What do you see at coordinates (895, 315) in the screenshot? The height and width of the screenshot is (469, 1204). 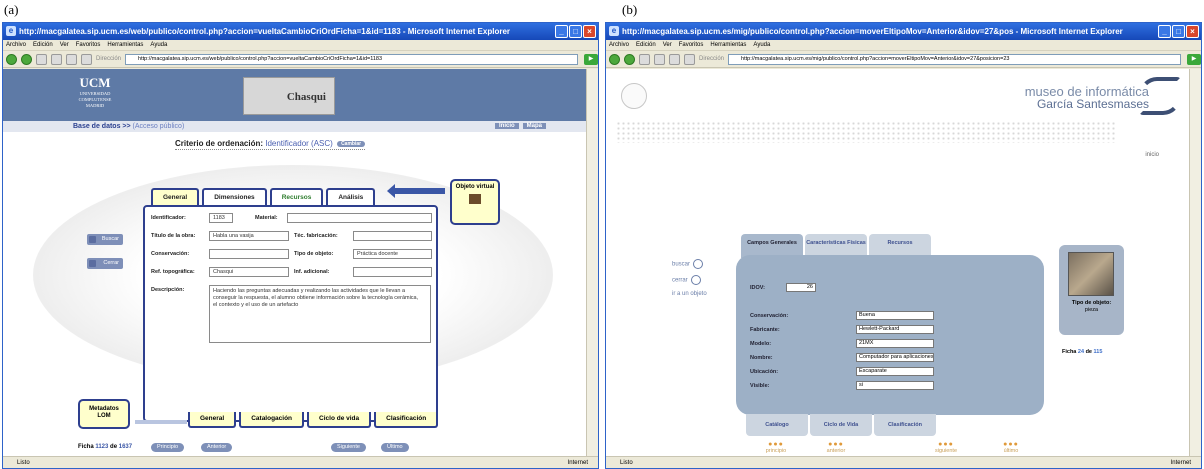 I see `conservacion-field: Buena` at bounding box center [895, 315].